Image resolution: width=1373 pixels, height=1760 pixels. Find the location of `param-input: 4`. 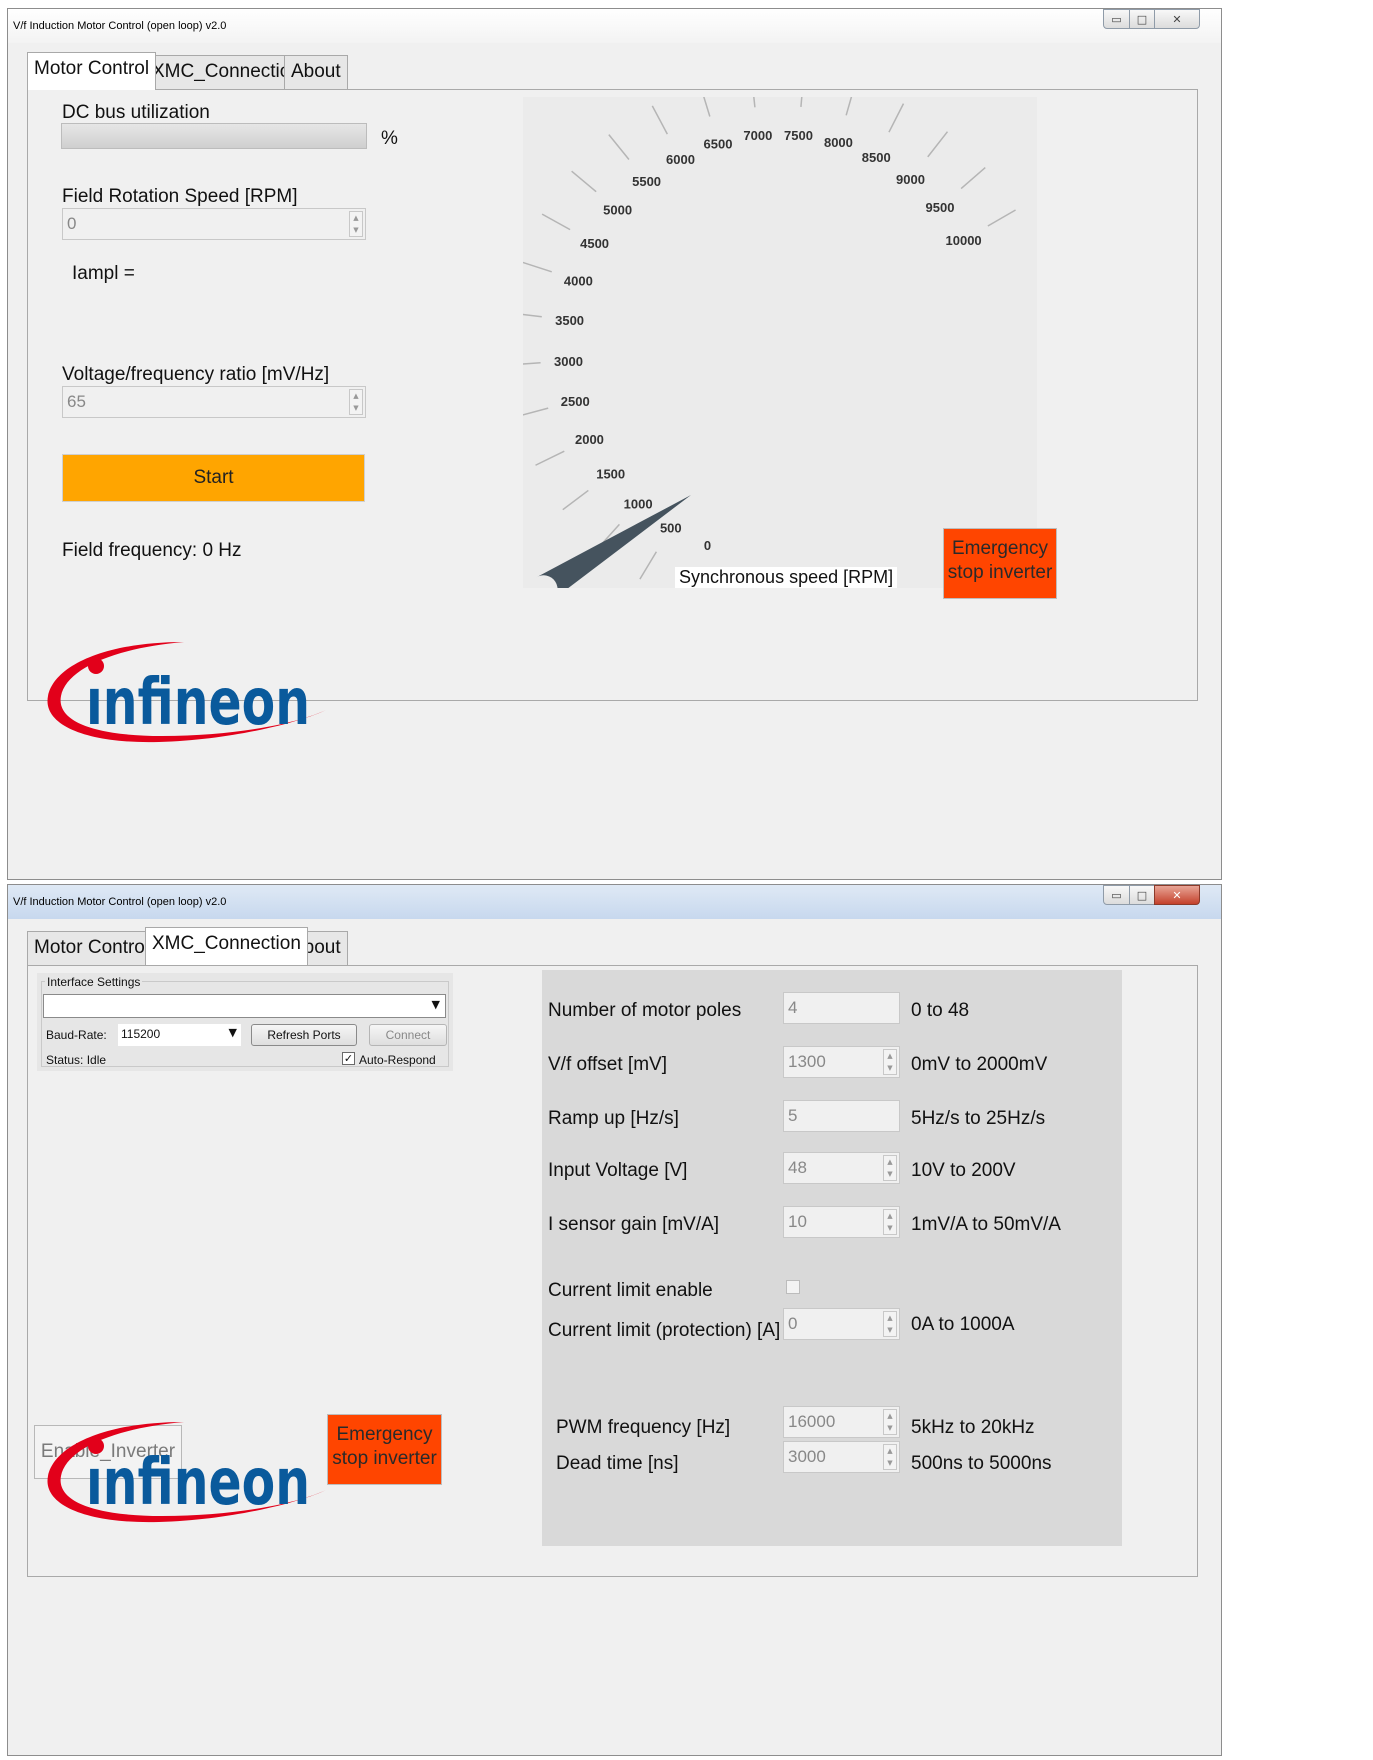

param-input: 4 is located at coordinates (841, 1008).